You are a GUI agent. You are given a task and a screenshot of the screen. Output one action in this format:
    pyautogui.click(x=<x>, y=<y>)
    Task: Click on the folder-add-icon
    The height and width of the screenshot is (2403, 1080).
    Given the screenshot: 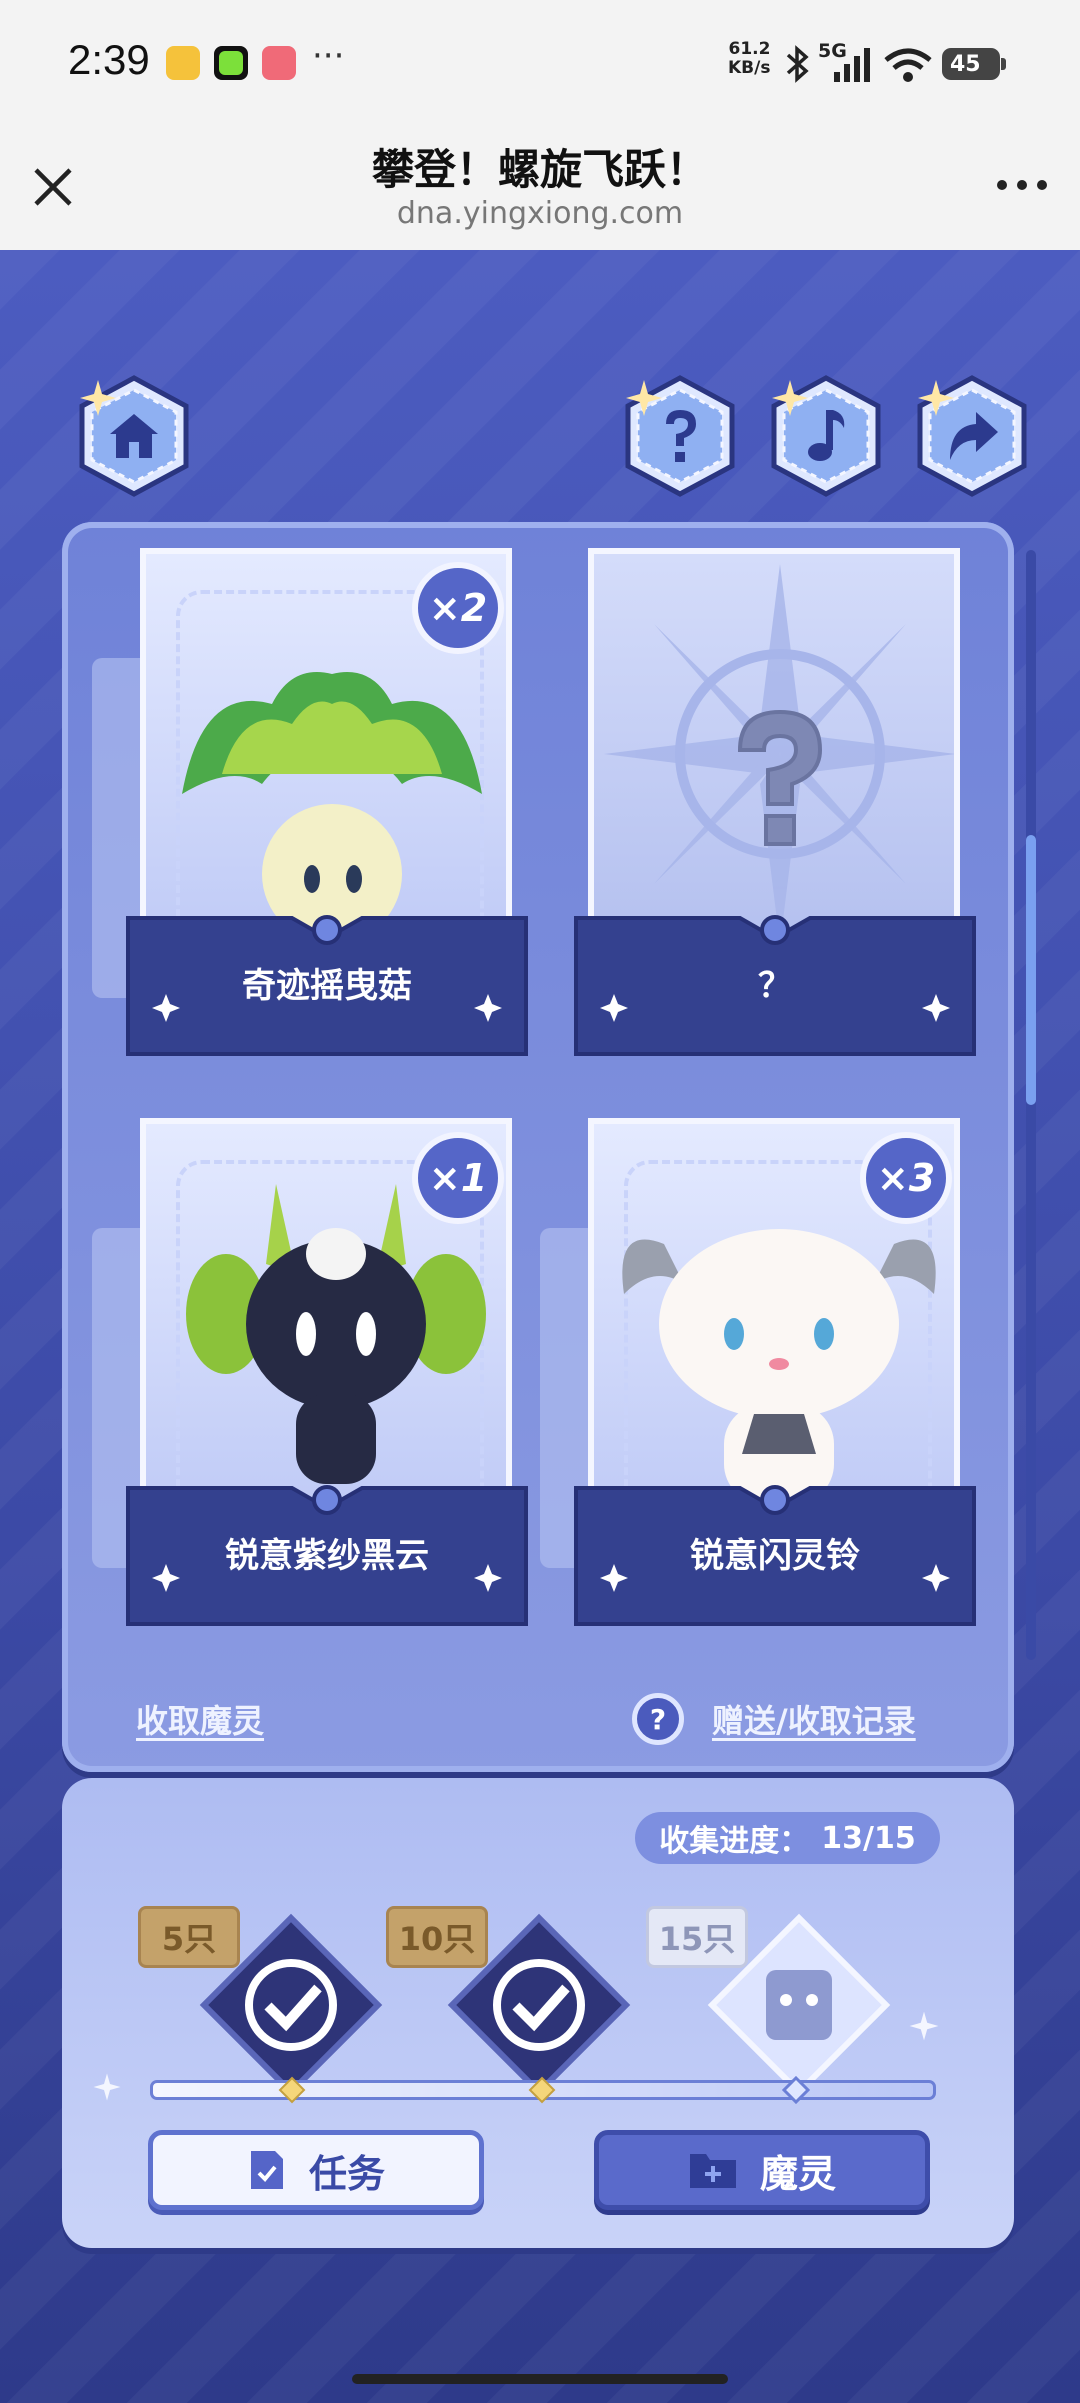 What is the action you would take?
    pyautogui.click(x=712, y=2171)
    